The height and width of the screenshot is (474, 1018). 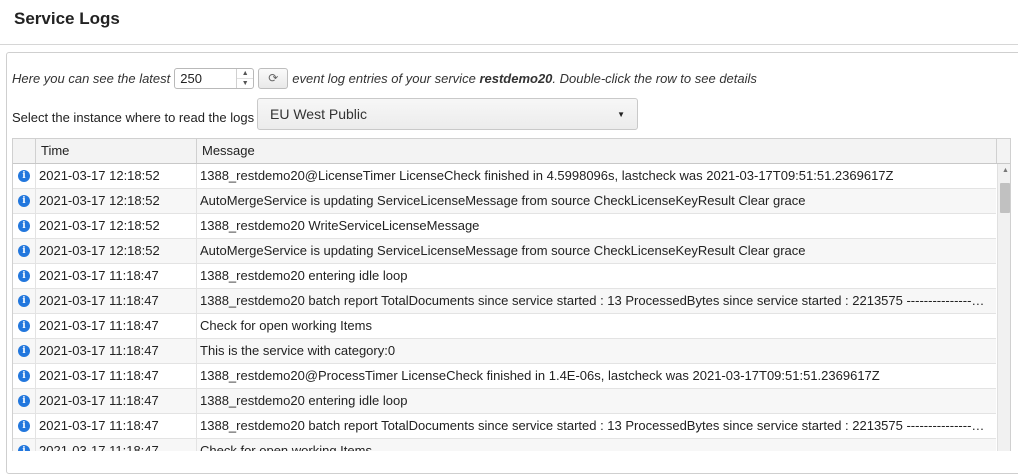 I want to click on column-header-icon, so click(x=24, y=151).